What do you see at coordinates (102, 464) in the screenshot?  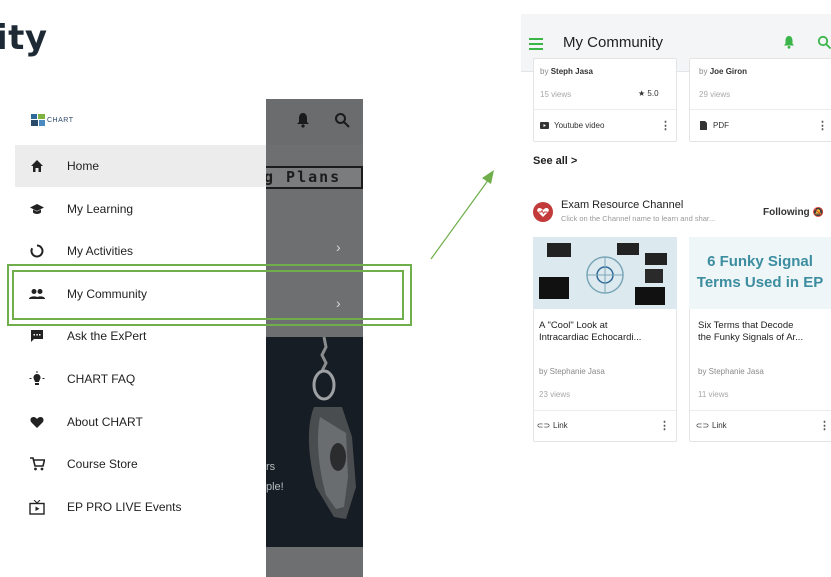 I see `menu-label: Course Store` at bounding box center [102, 464].